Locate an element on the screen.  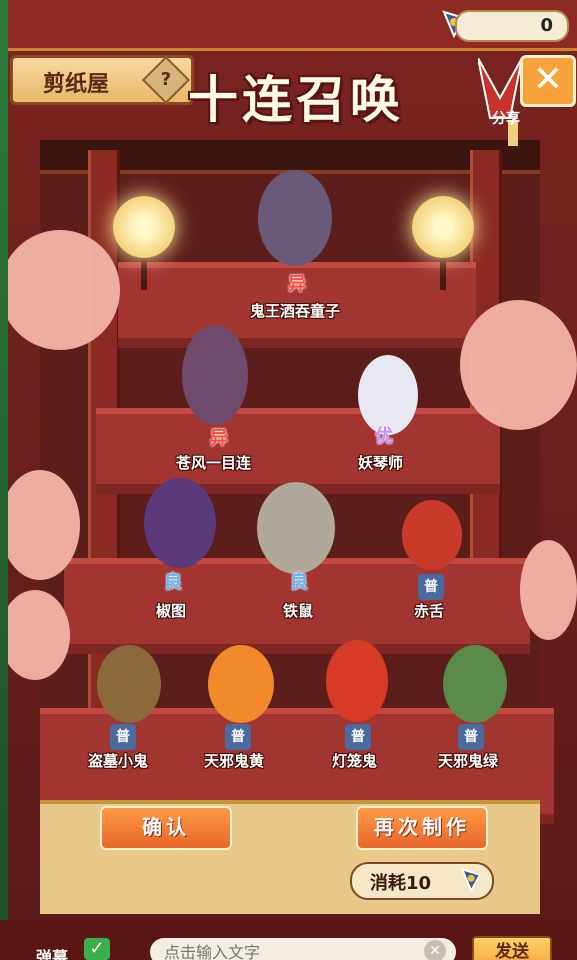
character-name: 妖琴师 is located at coordinates (381, 463).